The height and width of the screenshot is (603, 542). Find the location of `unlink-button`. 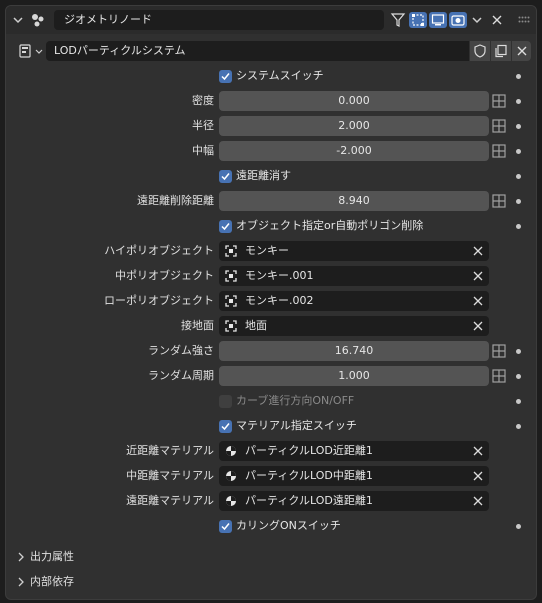

unlink-button is located at coordinates (521, 51).